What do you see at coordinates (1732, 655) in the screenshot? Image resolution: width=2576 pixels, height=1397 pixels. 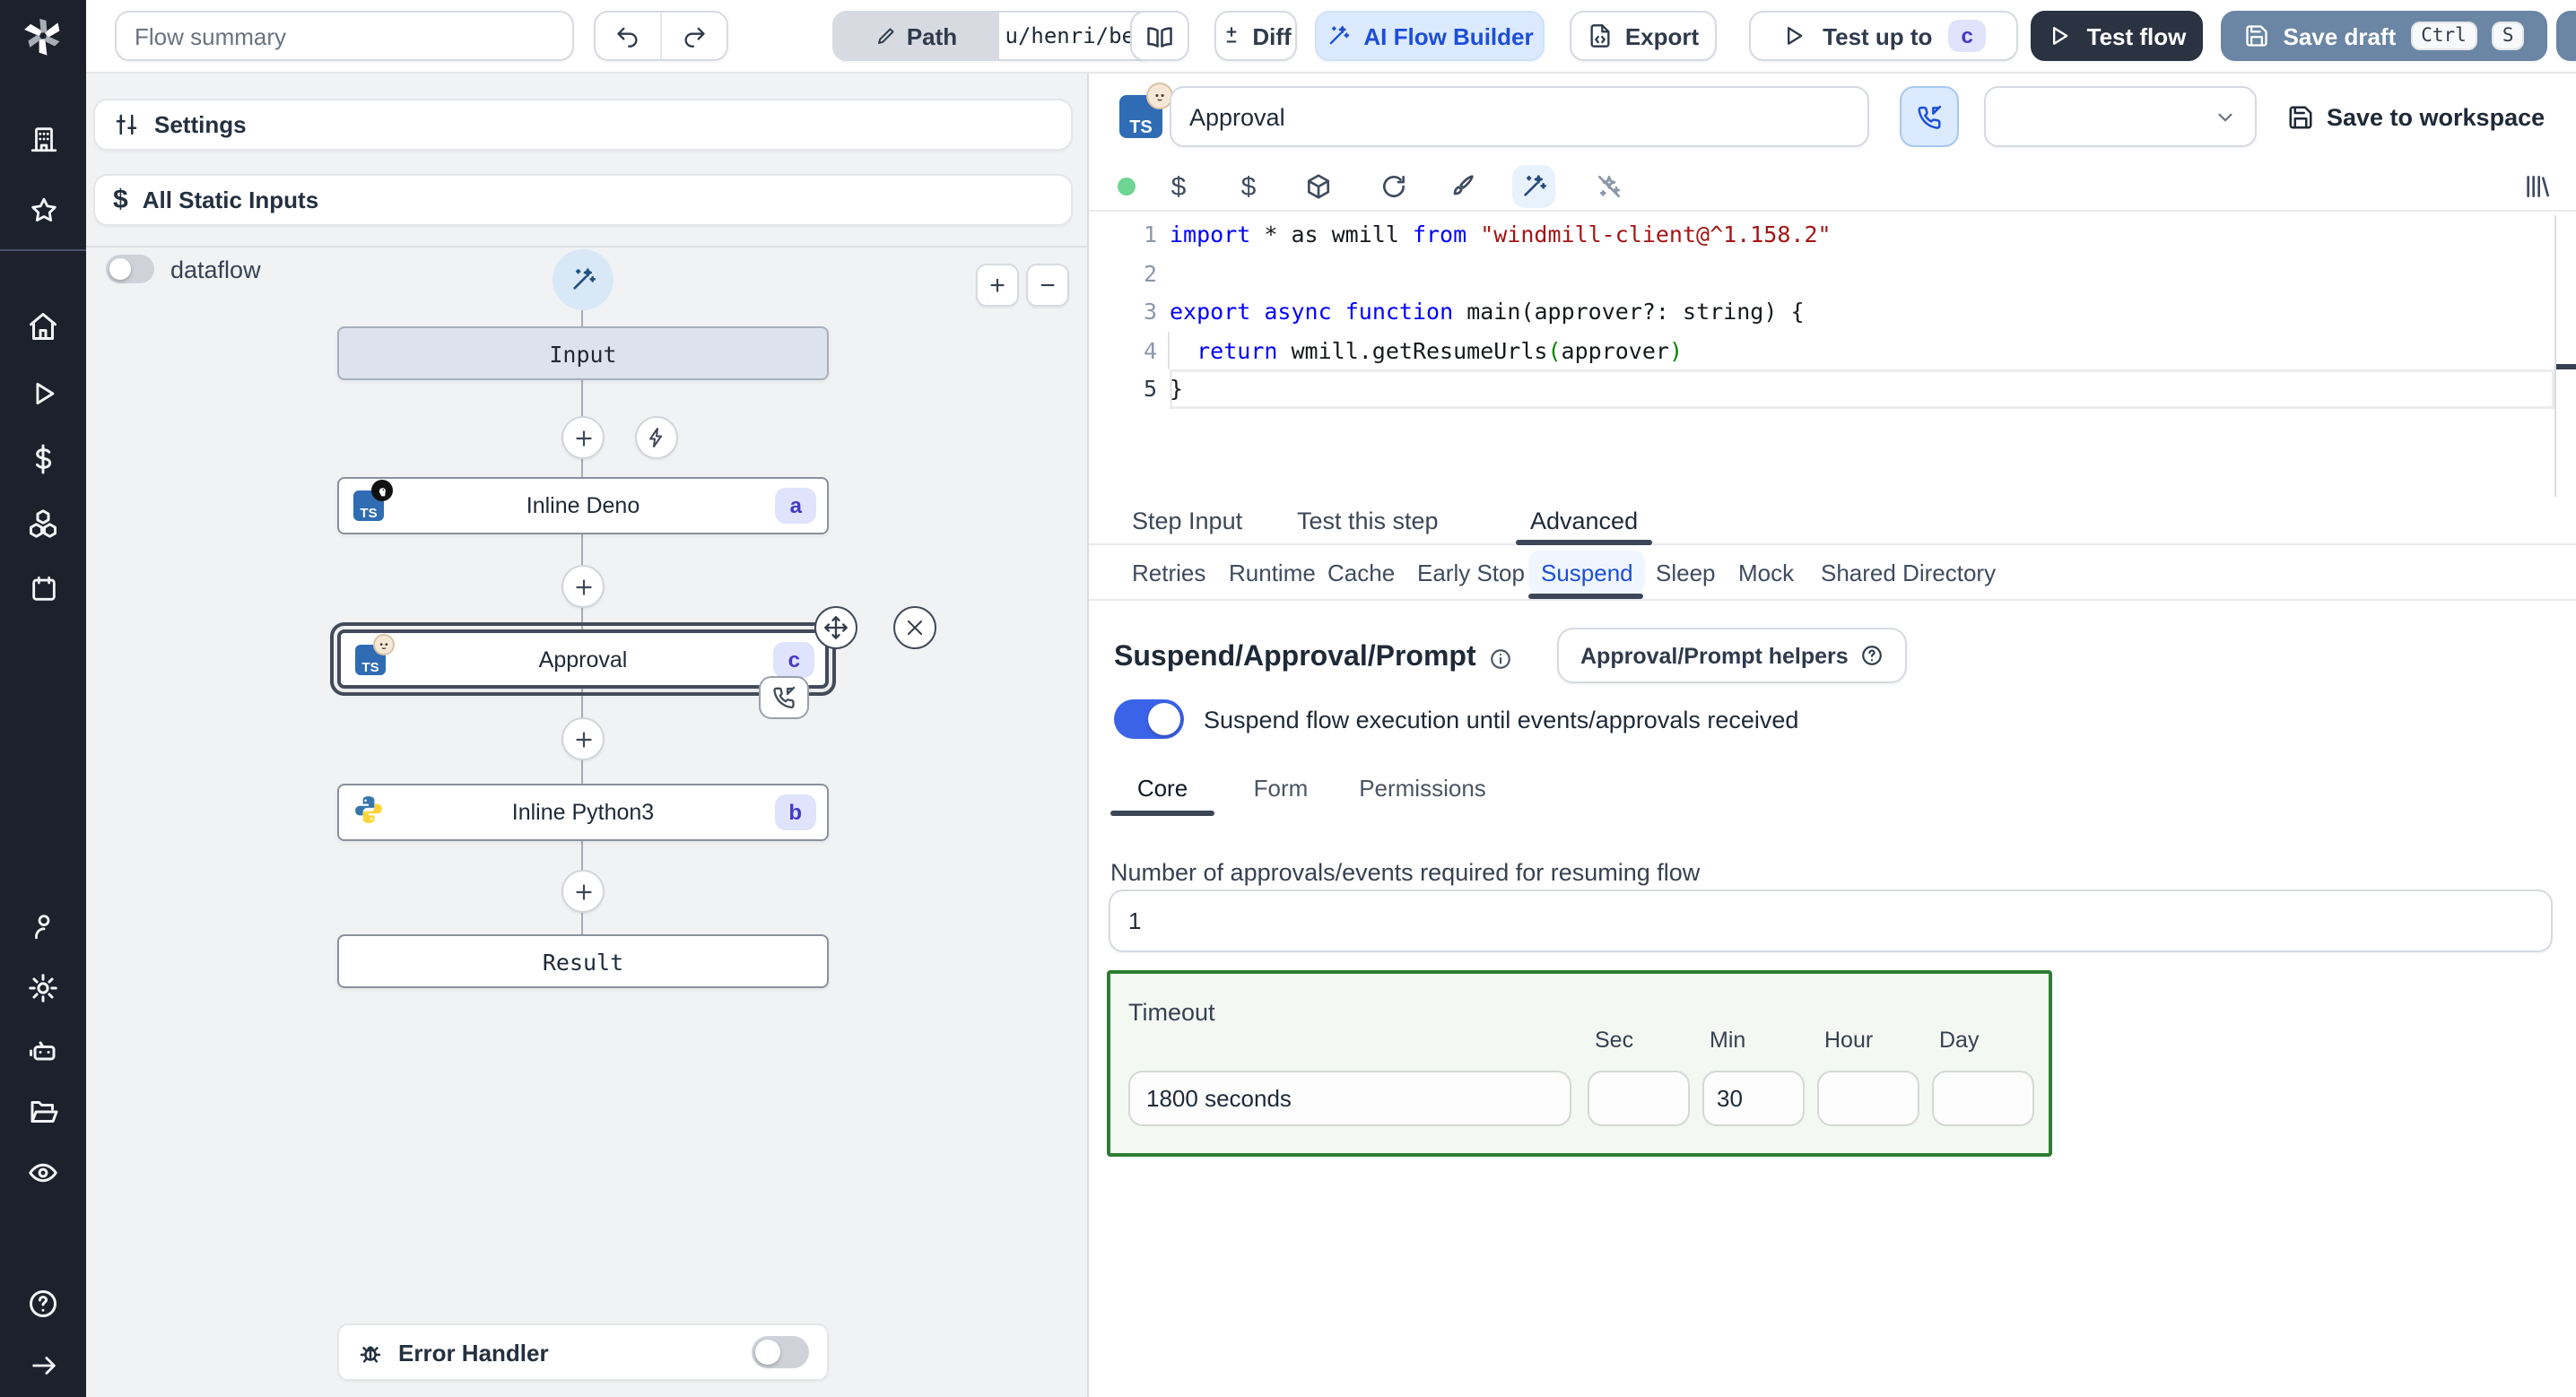 I see `approval-prompt-helpers-button: Approval/Prompt helpers` at bounding box center [1732, 655].